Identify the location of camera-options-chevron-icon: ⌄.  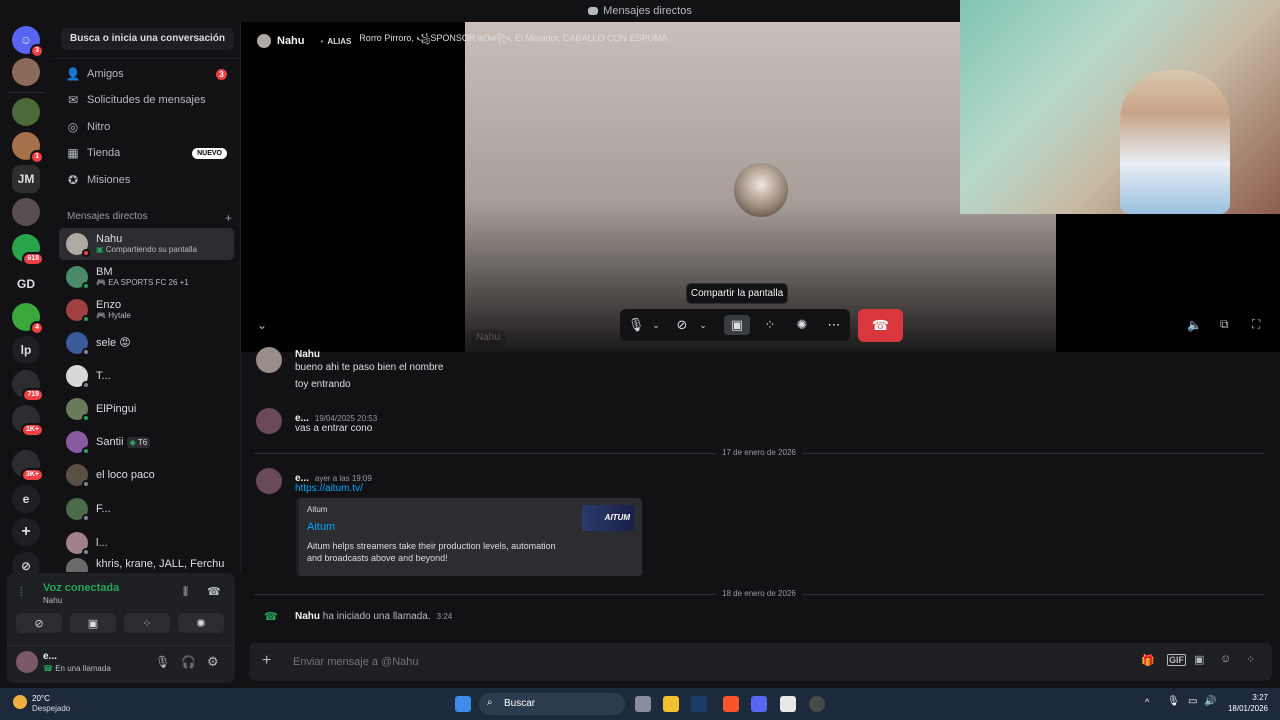
(703, 325).